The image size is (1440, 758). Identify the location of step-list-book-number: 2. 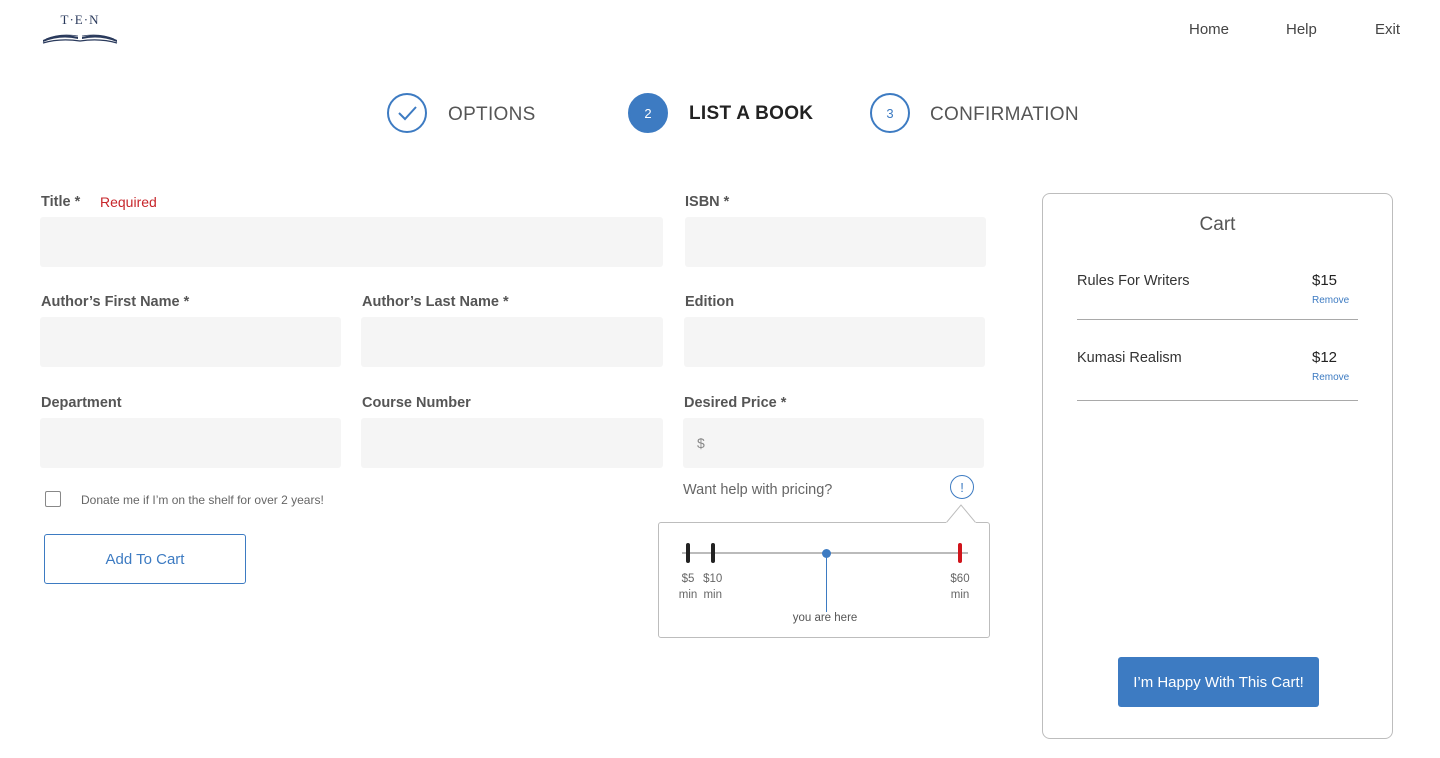
(648, 113).